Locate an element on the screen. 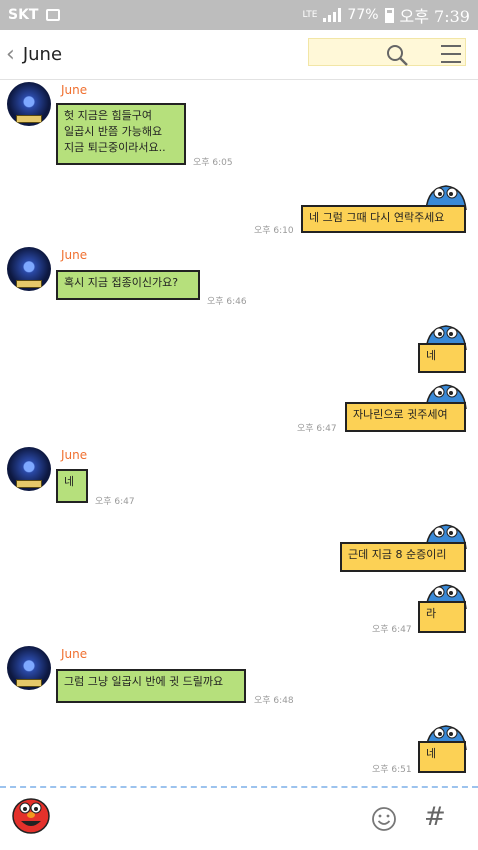  message-bubble: 네 그럼 그때 다시 연락주세요 is located at coordinates (383, 219).